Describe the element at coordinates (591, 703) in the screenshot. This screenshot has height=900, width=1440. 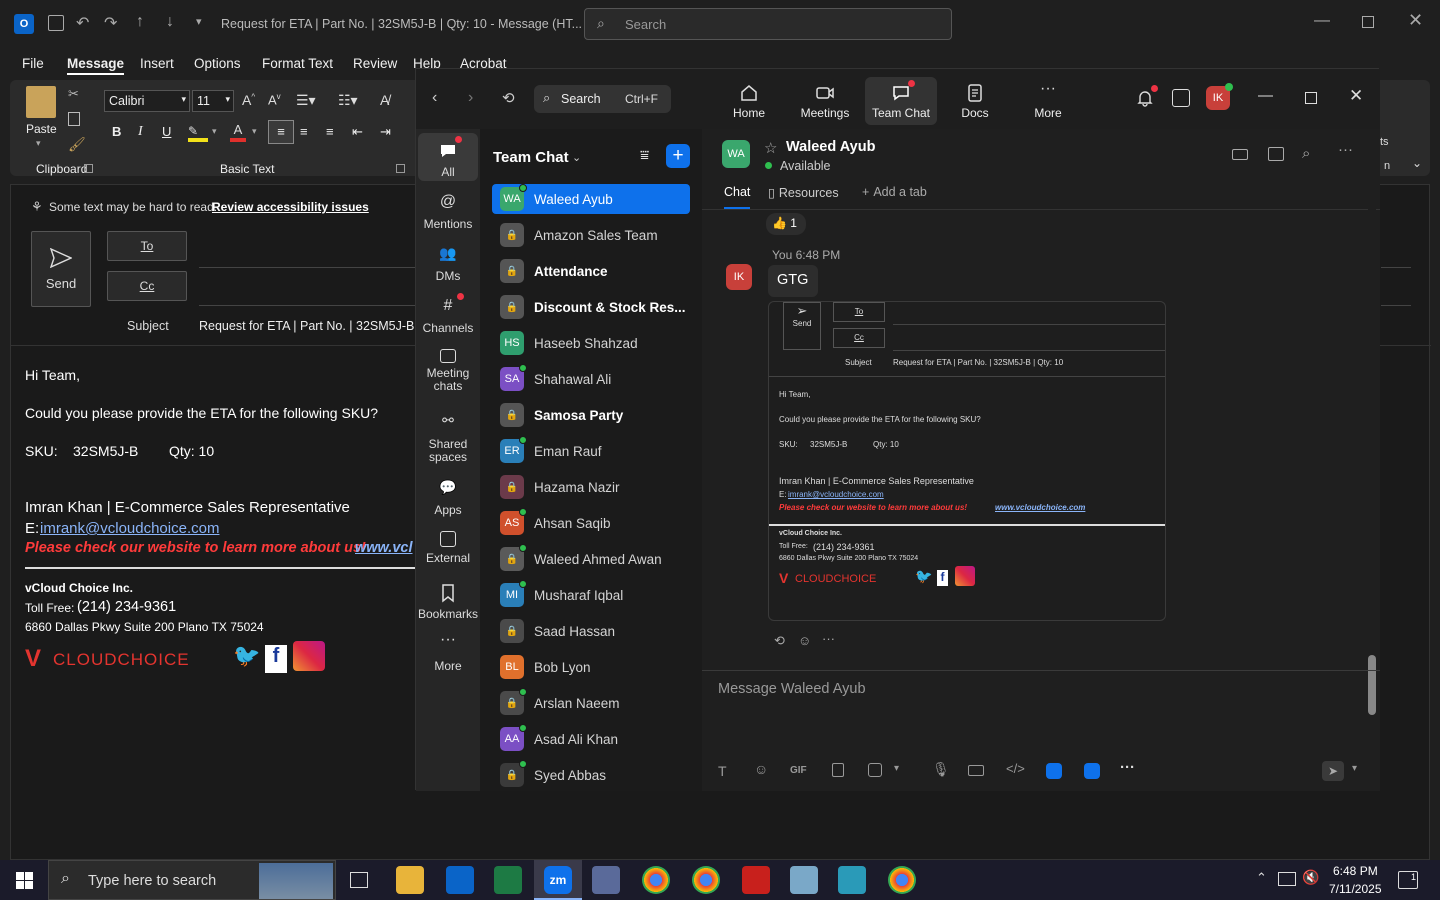
I see `contact-item: 🔒 Arslan Naeem` at that location.